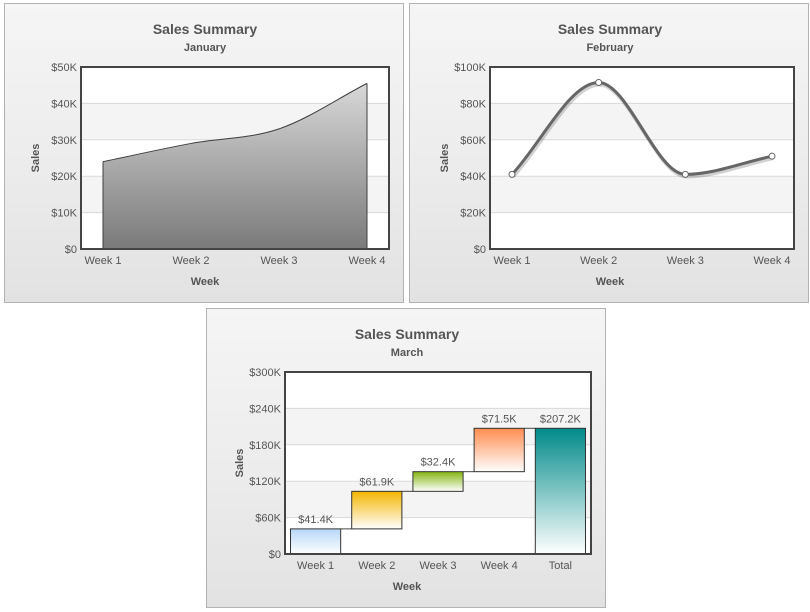 The image size is (810, 612). I want to click on march-y-tick-label: $60K, so click(268, 519).